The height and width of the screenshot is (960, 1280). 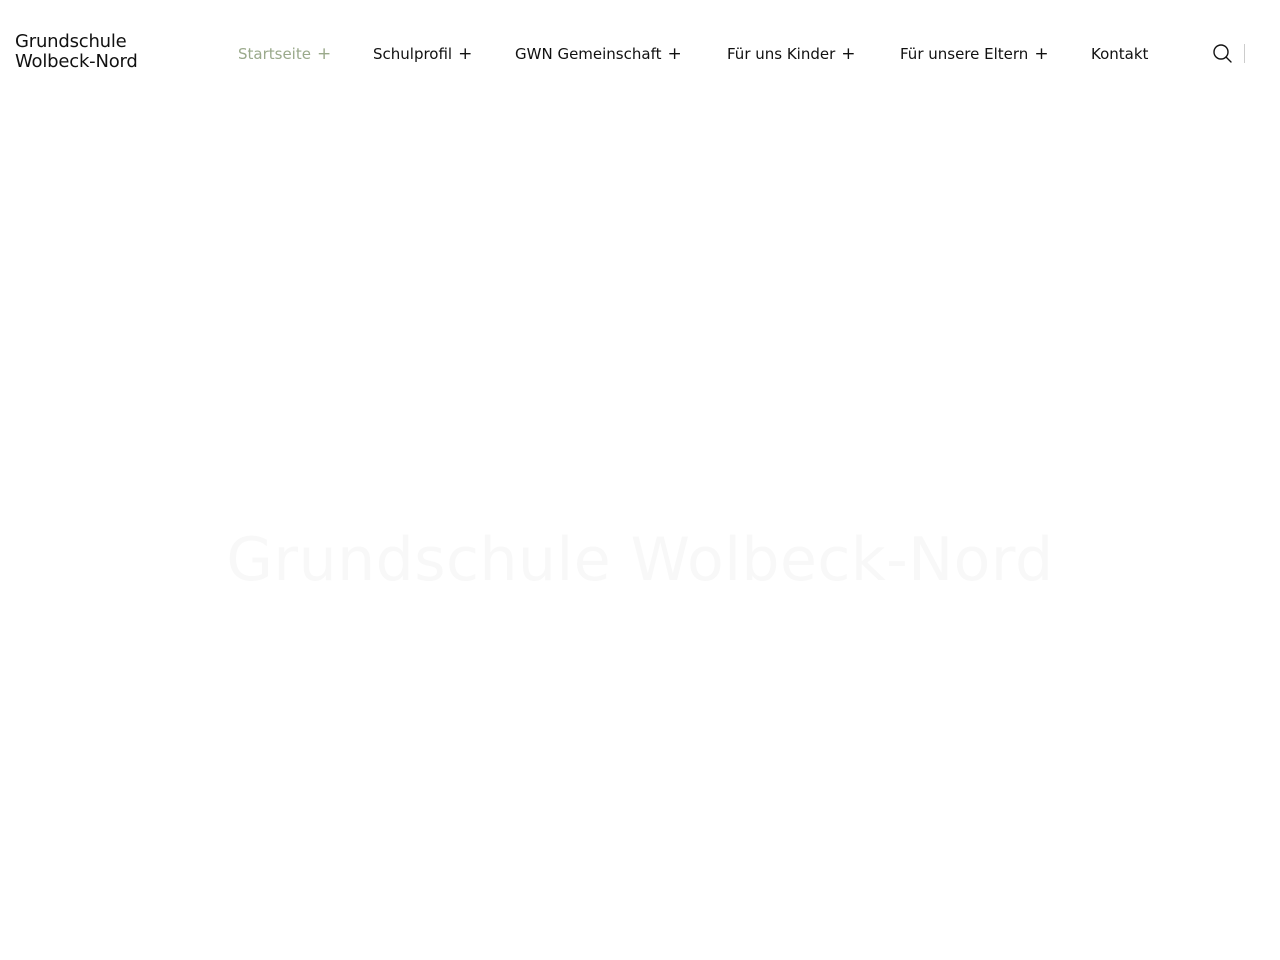 What do you see at coordinates (1223, 54) in the screenshot?
I see `search-icon` at bounding box center [1223, 54].